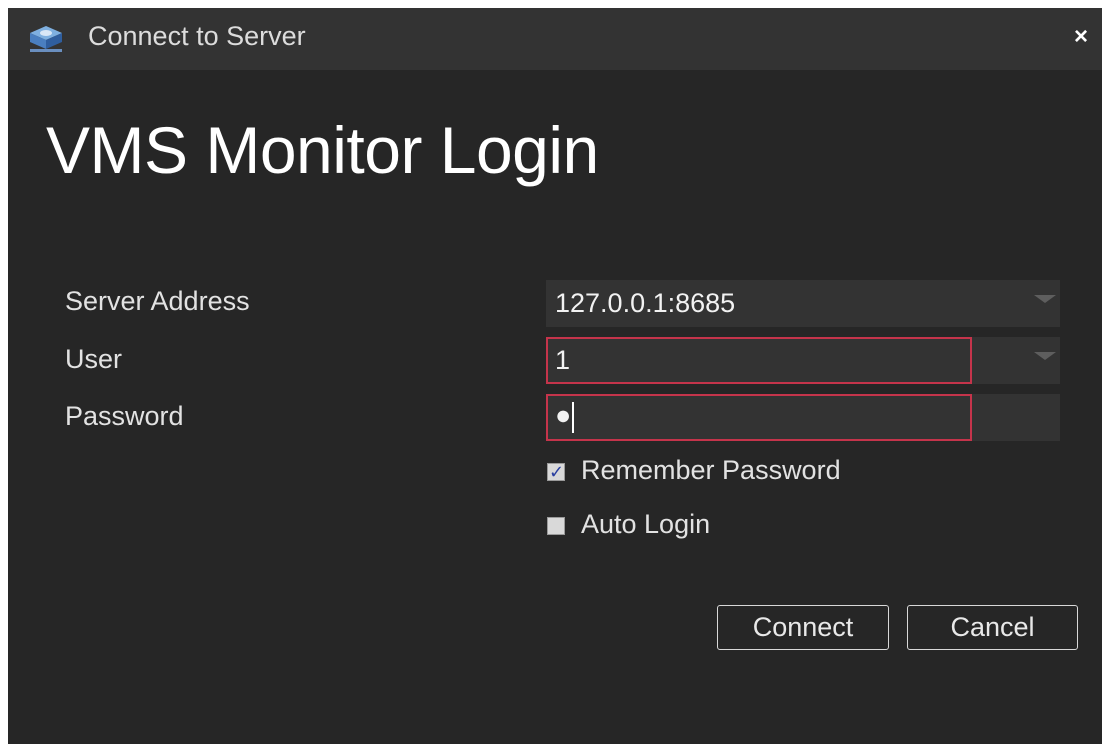 The width and height of the screenshot is (1110, 744). What do you see at coordinates (573, 417) in the screenshot?
I see `text-caret` at bounding box center [573, 417].